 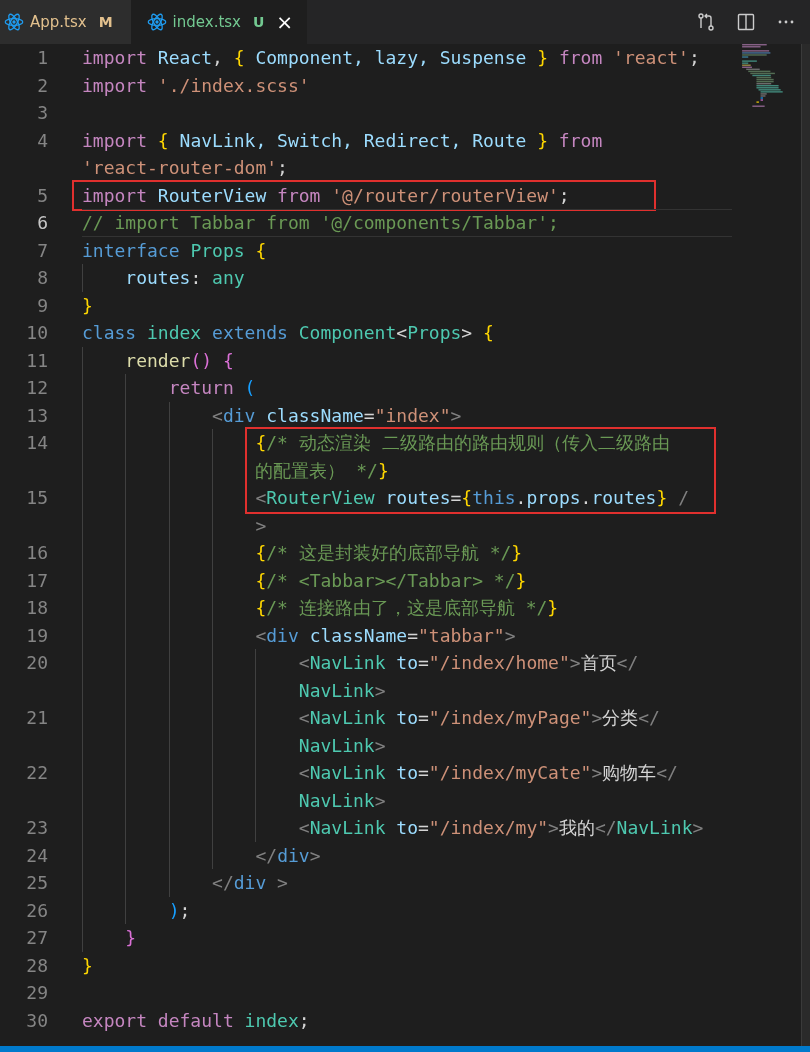 What do you see at coordinates (479, 717) in the screenshot?
I see `code-line: <NavLink to="/index/myPage">分类</` at bounding box center [479, 717].